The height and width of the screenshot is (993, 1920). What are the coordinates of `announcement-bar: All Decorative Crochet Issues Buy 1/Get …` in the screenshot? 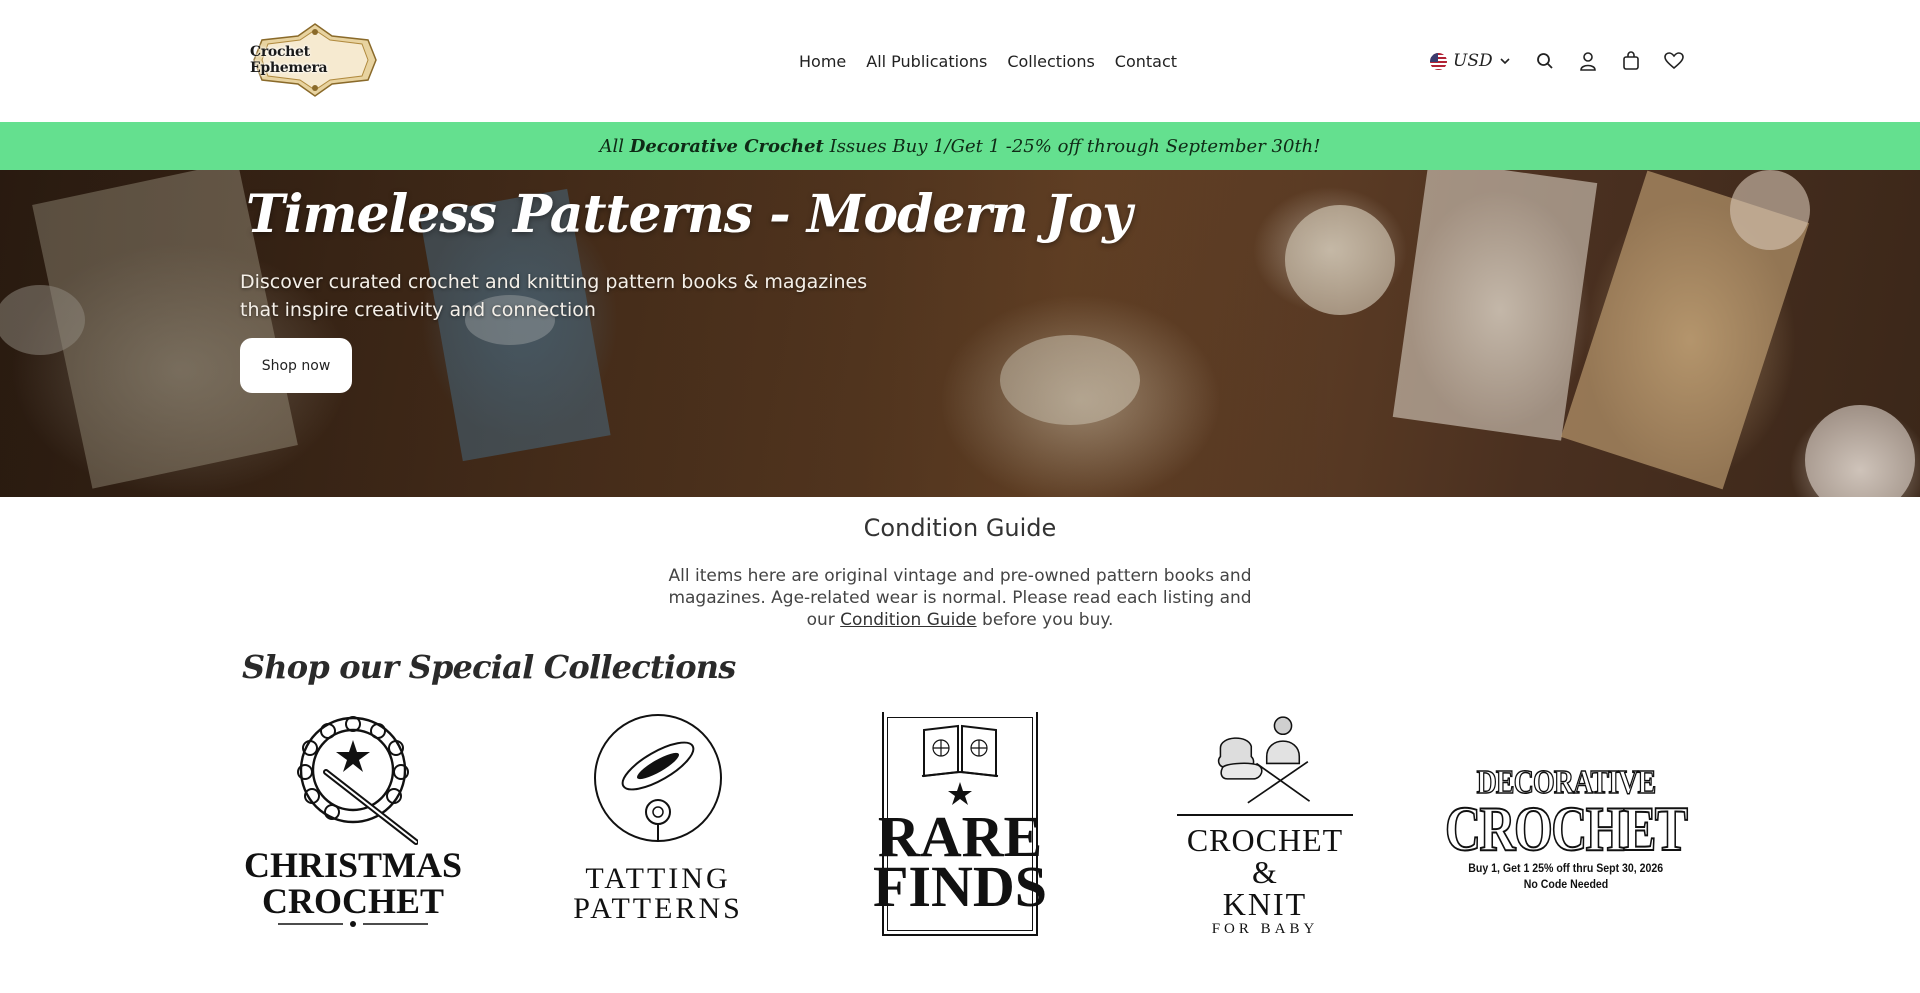 It's located at (960, 146).